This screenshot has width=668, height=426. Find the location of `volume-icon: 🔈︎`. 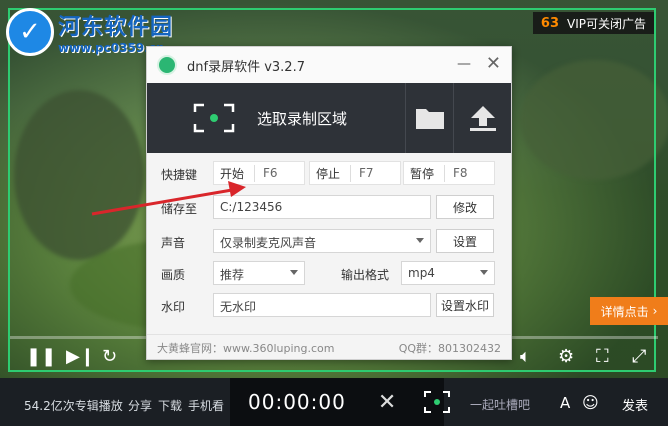

volume-icon: 🔈︎ is located at coordinates (525, 356).